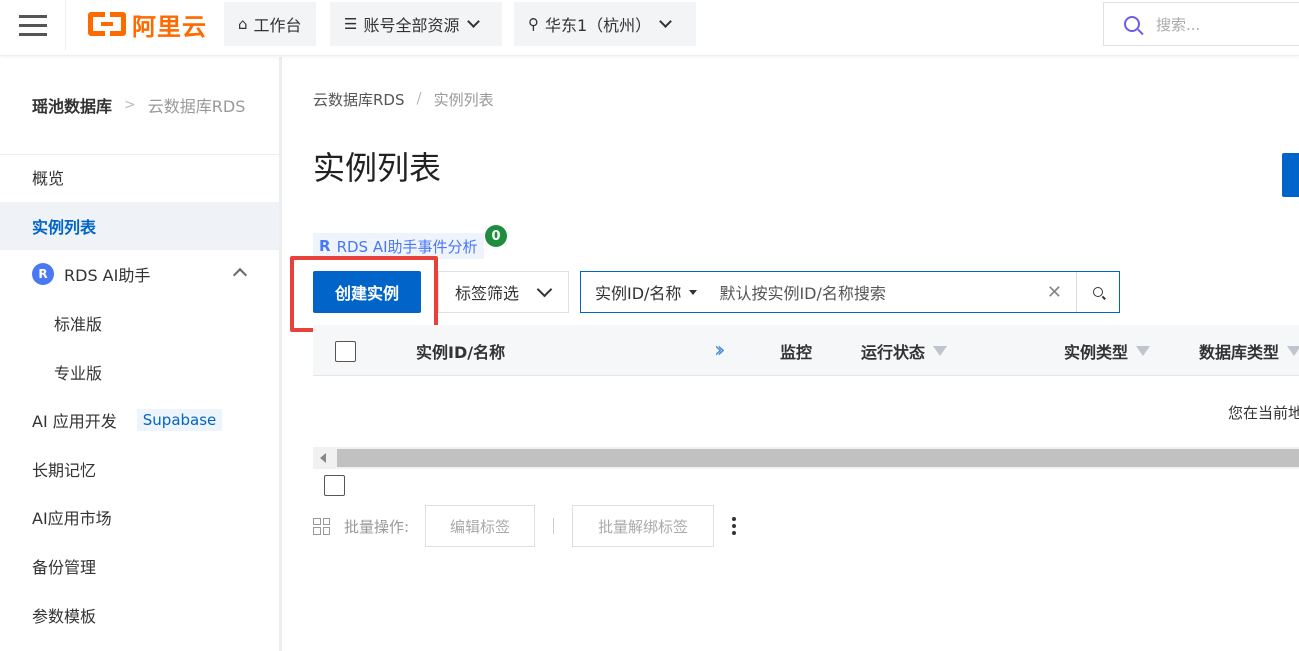 The height and width of the screenshot is (651, 1299). Describe the element at coordinates (72, 105) in the screenshot. I see `sidebar-breadcrumb-root: 瑶池数据库` at that location.